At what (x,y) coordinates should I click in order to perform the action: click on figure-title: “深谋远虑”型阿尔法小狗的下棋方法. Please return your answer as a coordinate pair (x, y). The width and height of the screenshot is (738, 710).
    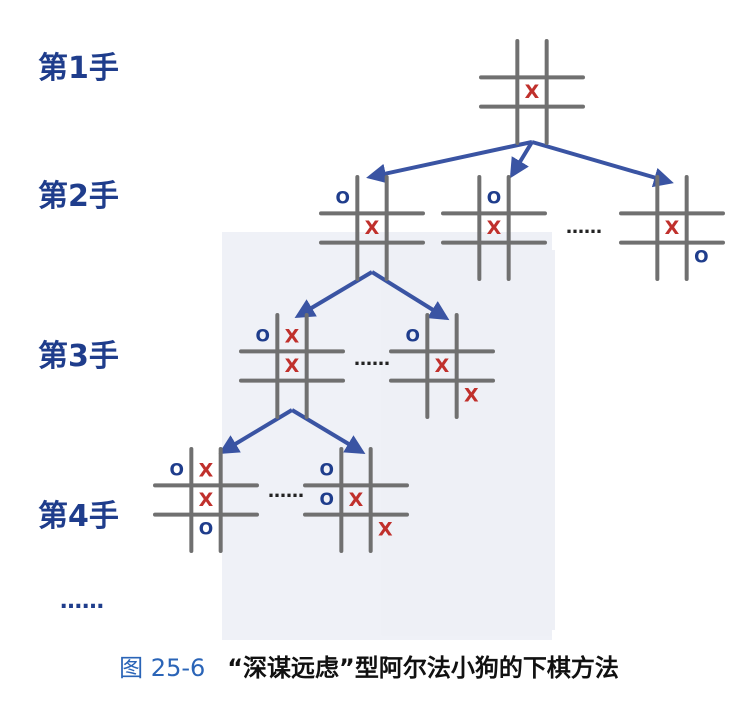
    Looking at the image, I should click on (423, 668).